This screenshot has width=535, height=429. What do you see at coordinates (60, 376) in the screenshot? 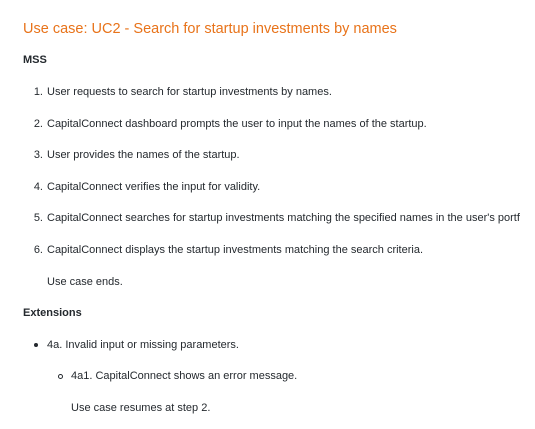
I see `circle-bullet-icon` at bounding box center [60, 376].